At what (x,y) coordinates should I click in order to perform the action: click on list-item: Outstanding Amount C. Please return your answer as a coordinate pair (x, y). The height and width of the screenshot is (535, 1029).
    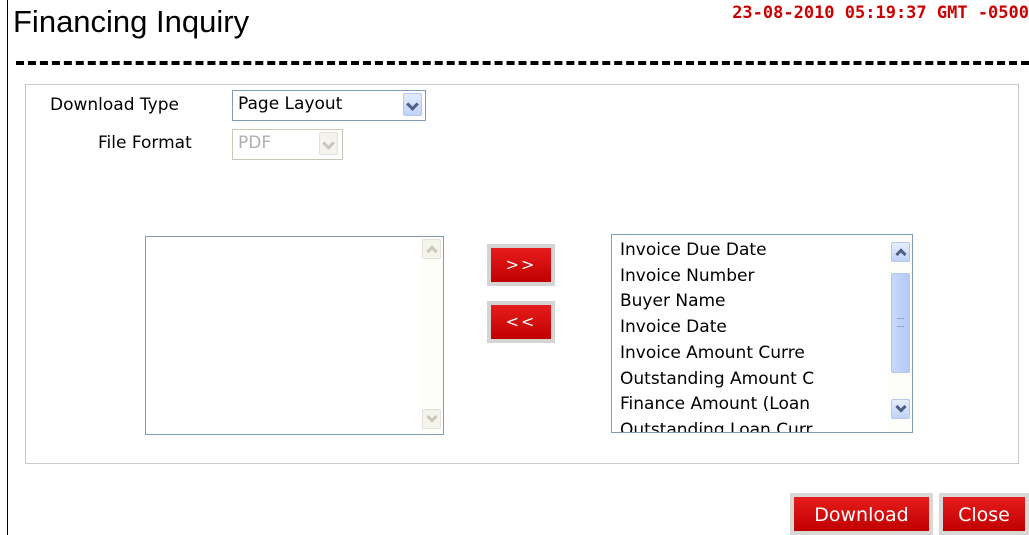
    Looking at the image, I should click on (717, 380).